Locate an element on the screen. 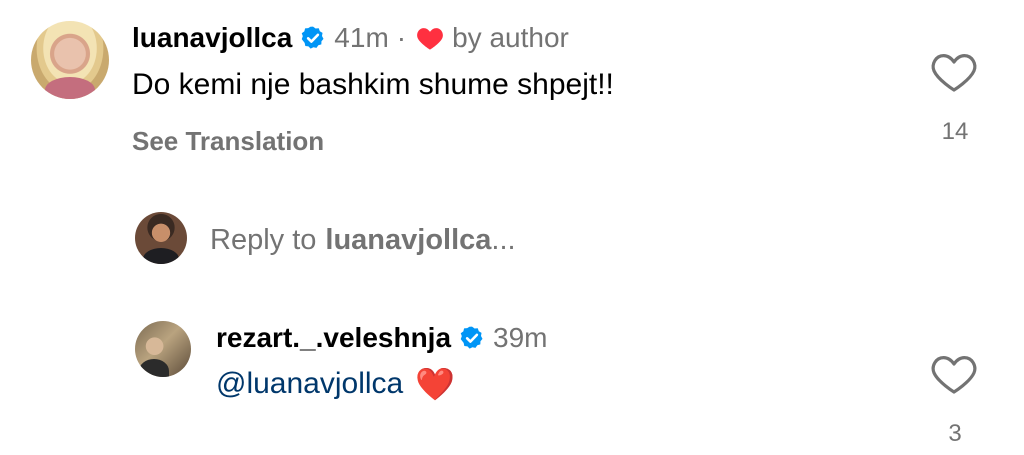  reply-text: @luanavjollca ❤️ is located at coordinates (335, 384).